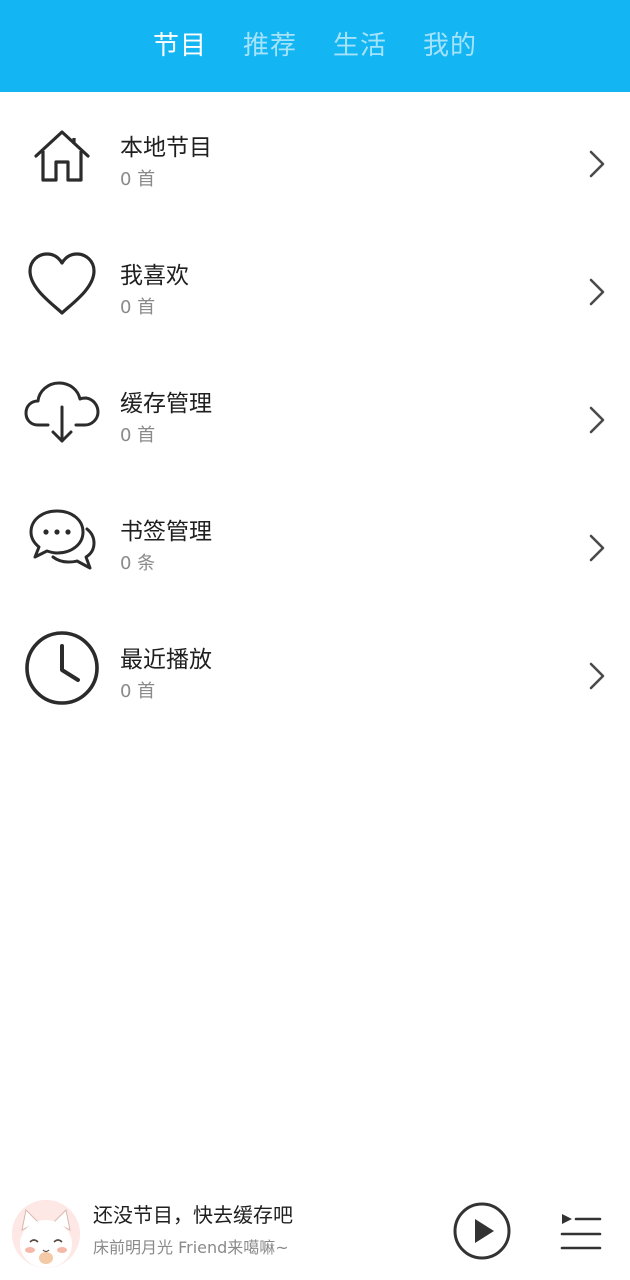 The width and height of the screenshot is (630, 1280). What do you see at coordinates (315, 668) in the screenshot?
I see `menu-item-recently-played: 最近播放 0 首` at bounding box center [315, 668].